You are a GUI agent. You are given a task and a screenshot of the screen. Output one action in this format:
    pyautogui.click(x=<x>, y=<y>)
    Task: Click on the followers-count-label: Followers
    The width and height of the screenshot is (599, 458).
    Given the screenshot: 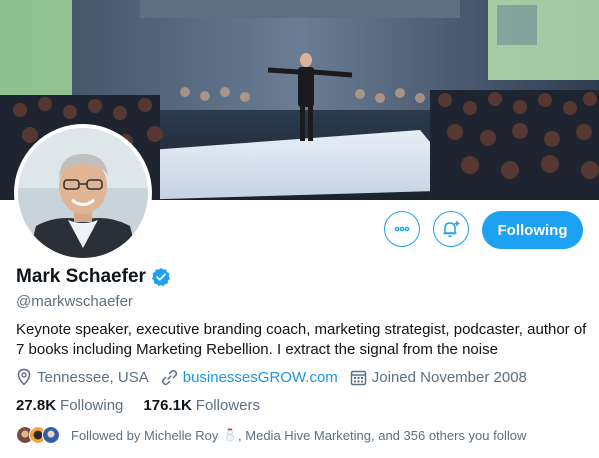 What is the action you would take?
    pyautogui.click(x=227, y=405)
    